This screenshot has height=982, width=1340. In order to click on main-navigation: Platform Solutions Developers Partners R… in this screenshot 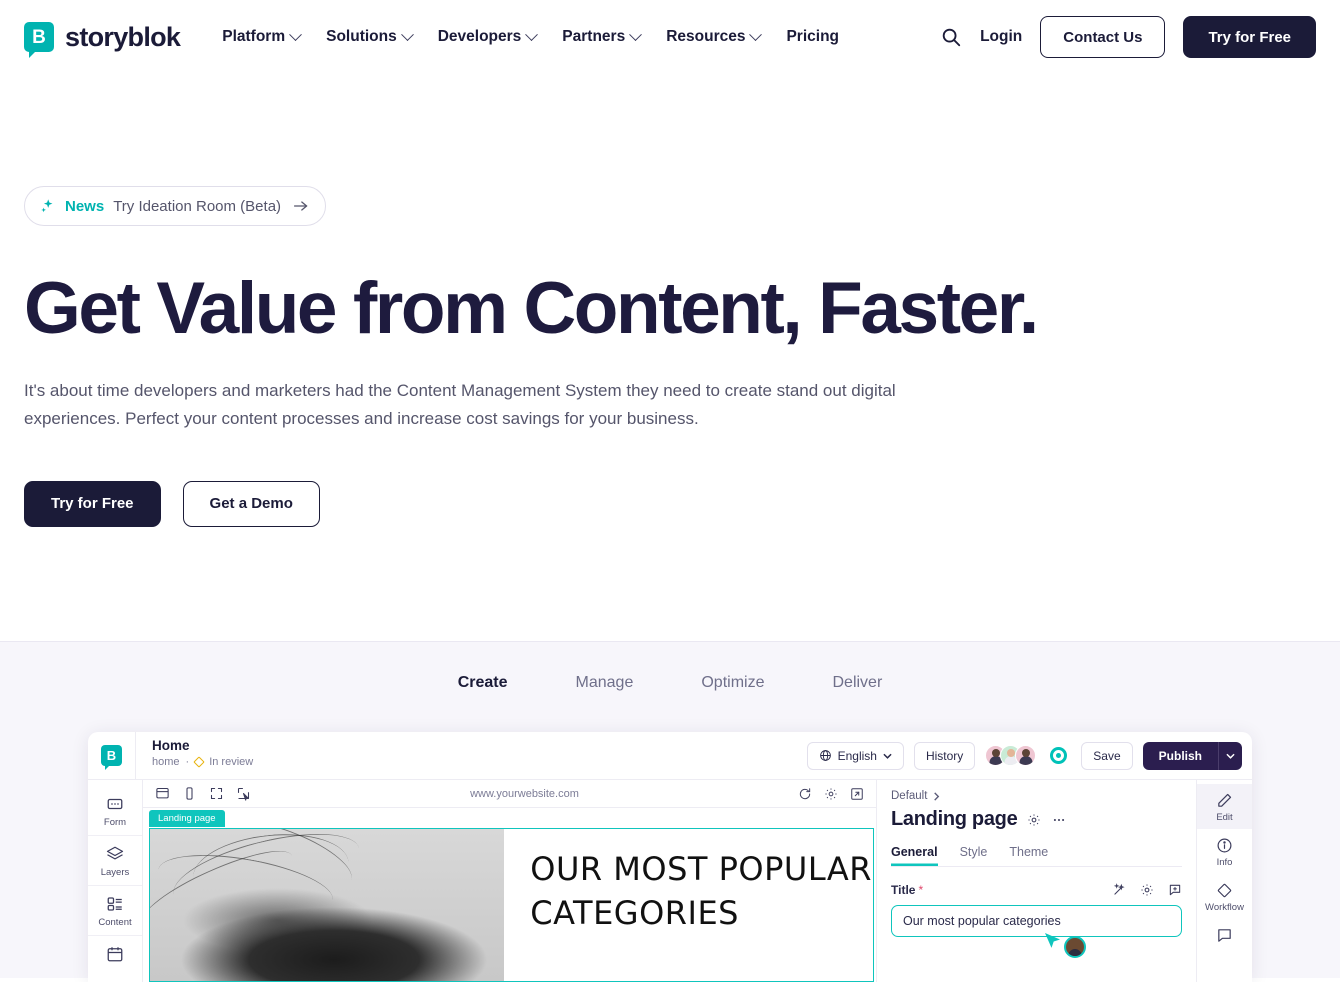, I will do `click(530, 36)`.